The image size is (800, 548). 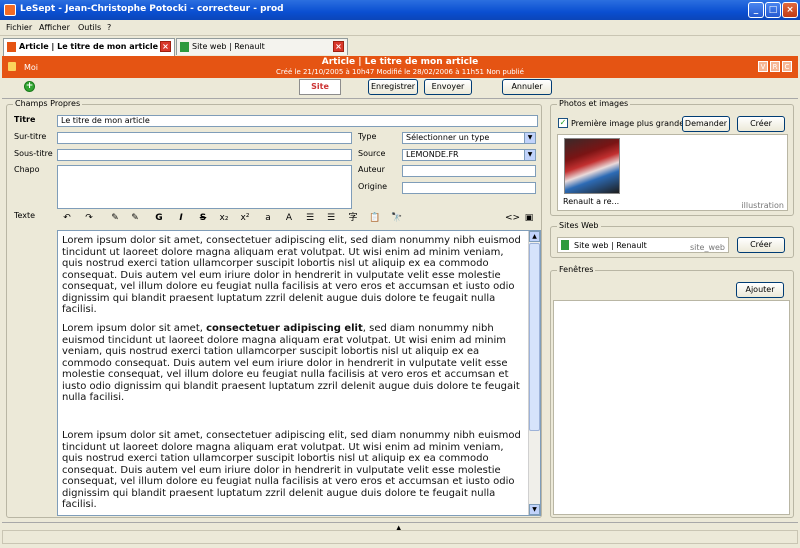 I want to click on source-select-value: LEMONDE.FR, so click(x=432, y=154).